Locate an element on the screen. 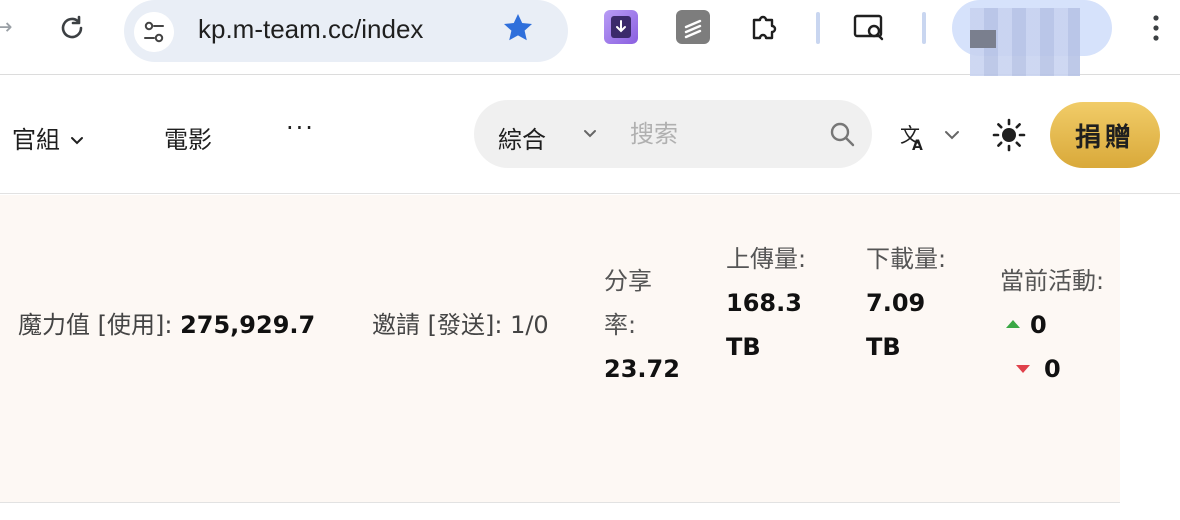 The width and height of the screenshot is (1180, 520). ratio-label: 分享率: is located at coordinates (628, 303).